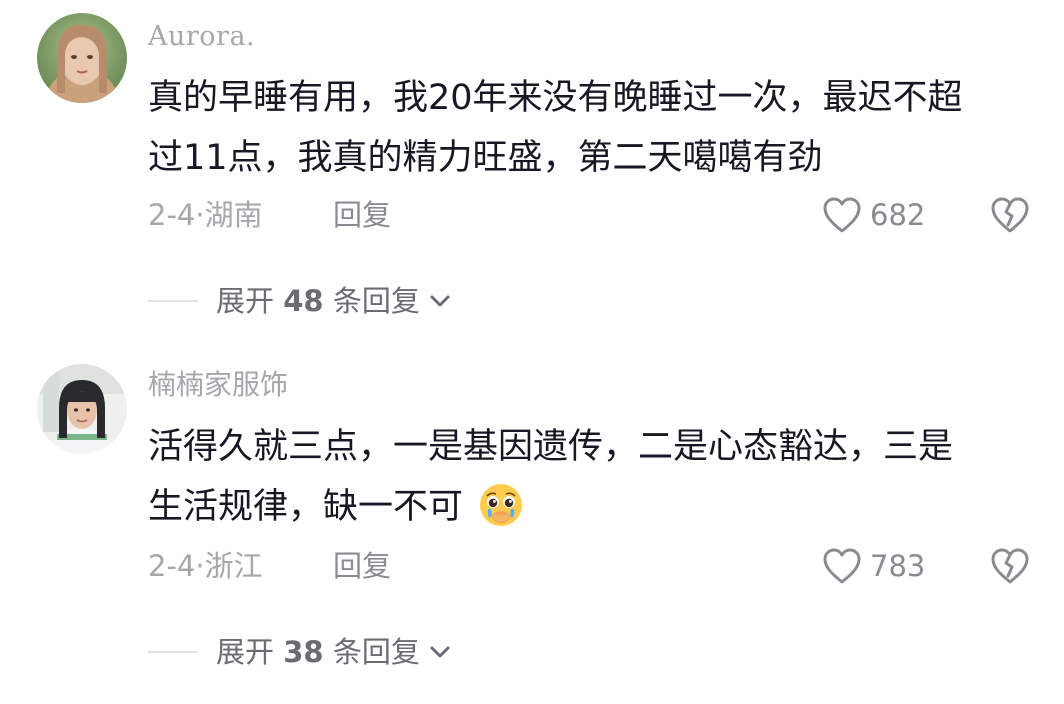  Describe the element at coordinates (555, 98) in the screenshot. I see `comment-text-line-1: 真的早睡有用，我20年来没有晚睡过一次，最迟不超` at that location.